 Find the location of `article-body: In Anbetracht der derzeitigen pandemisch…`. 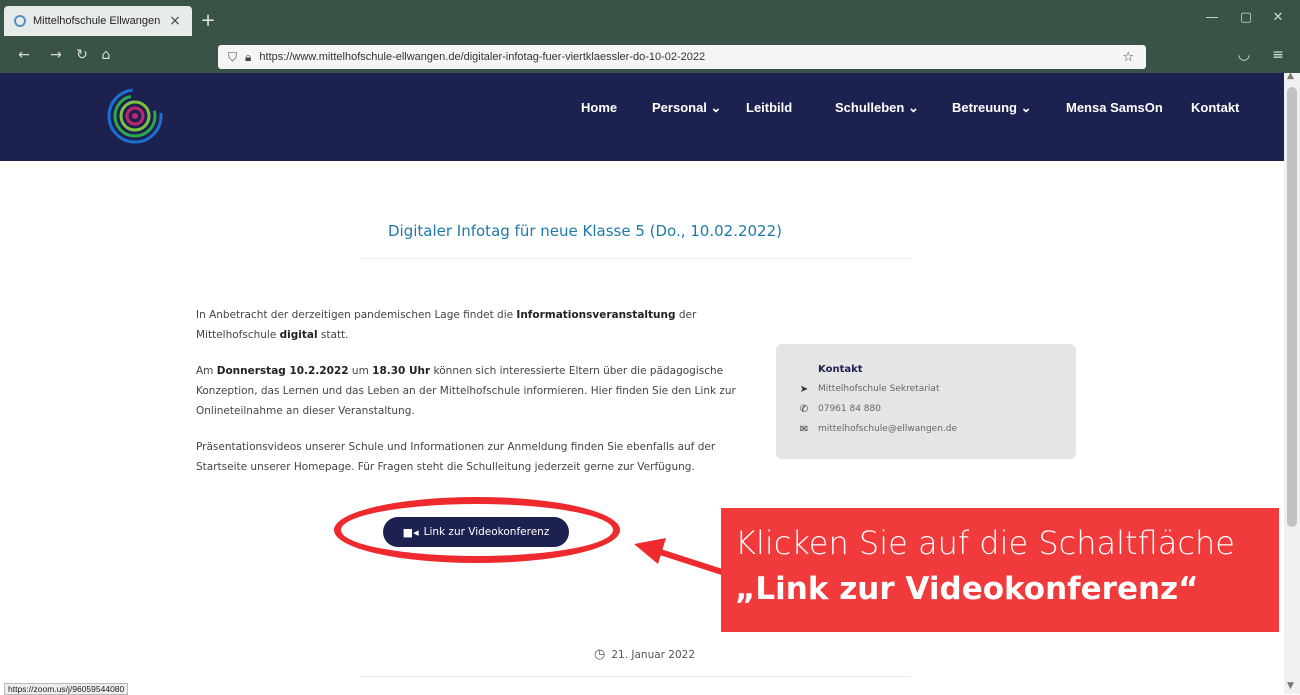

article-body: In Anbetracht der derzeitigen pandemisch… is located at coordinates (476, 399).